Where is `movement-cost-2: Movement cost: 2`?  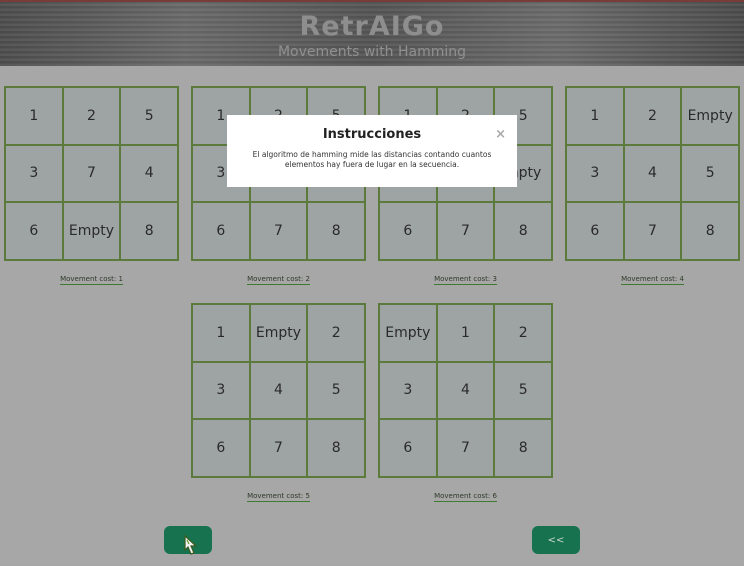
movement-cost-2: Movement cost: 2 is located at coordinates (278, 280).